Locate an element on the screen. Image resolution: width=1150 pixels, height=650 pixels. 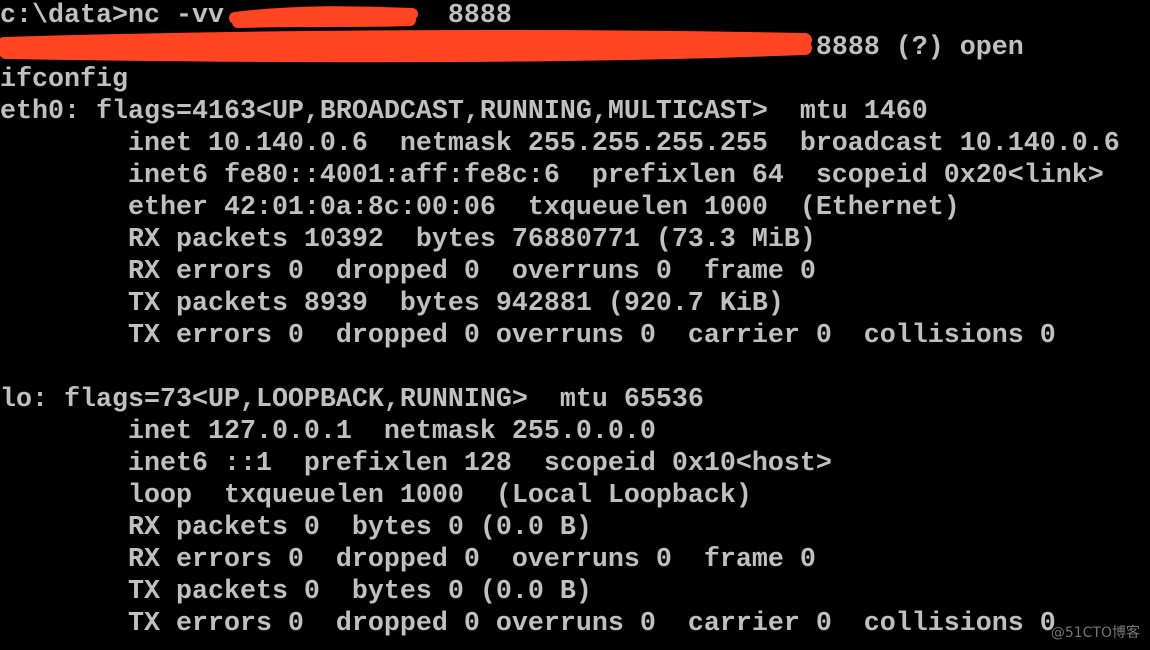
output-line: TX packets 8939 bytes 942881 (920.7 KiB) is located at coordinates (392, 304).